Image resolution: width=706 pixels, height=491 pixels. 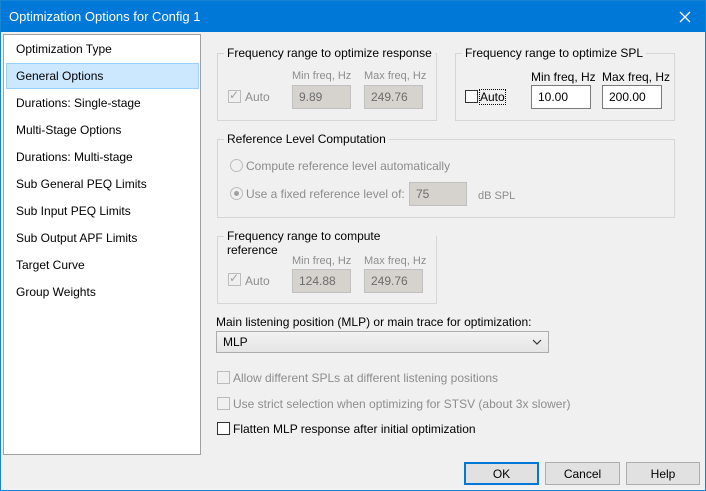 What do you see at coordinates (395, 261) in the screenshot?
I see `freq-reference-max-label: Max freq, Hz` at bounding box center [395, 261].